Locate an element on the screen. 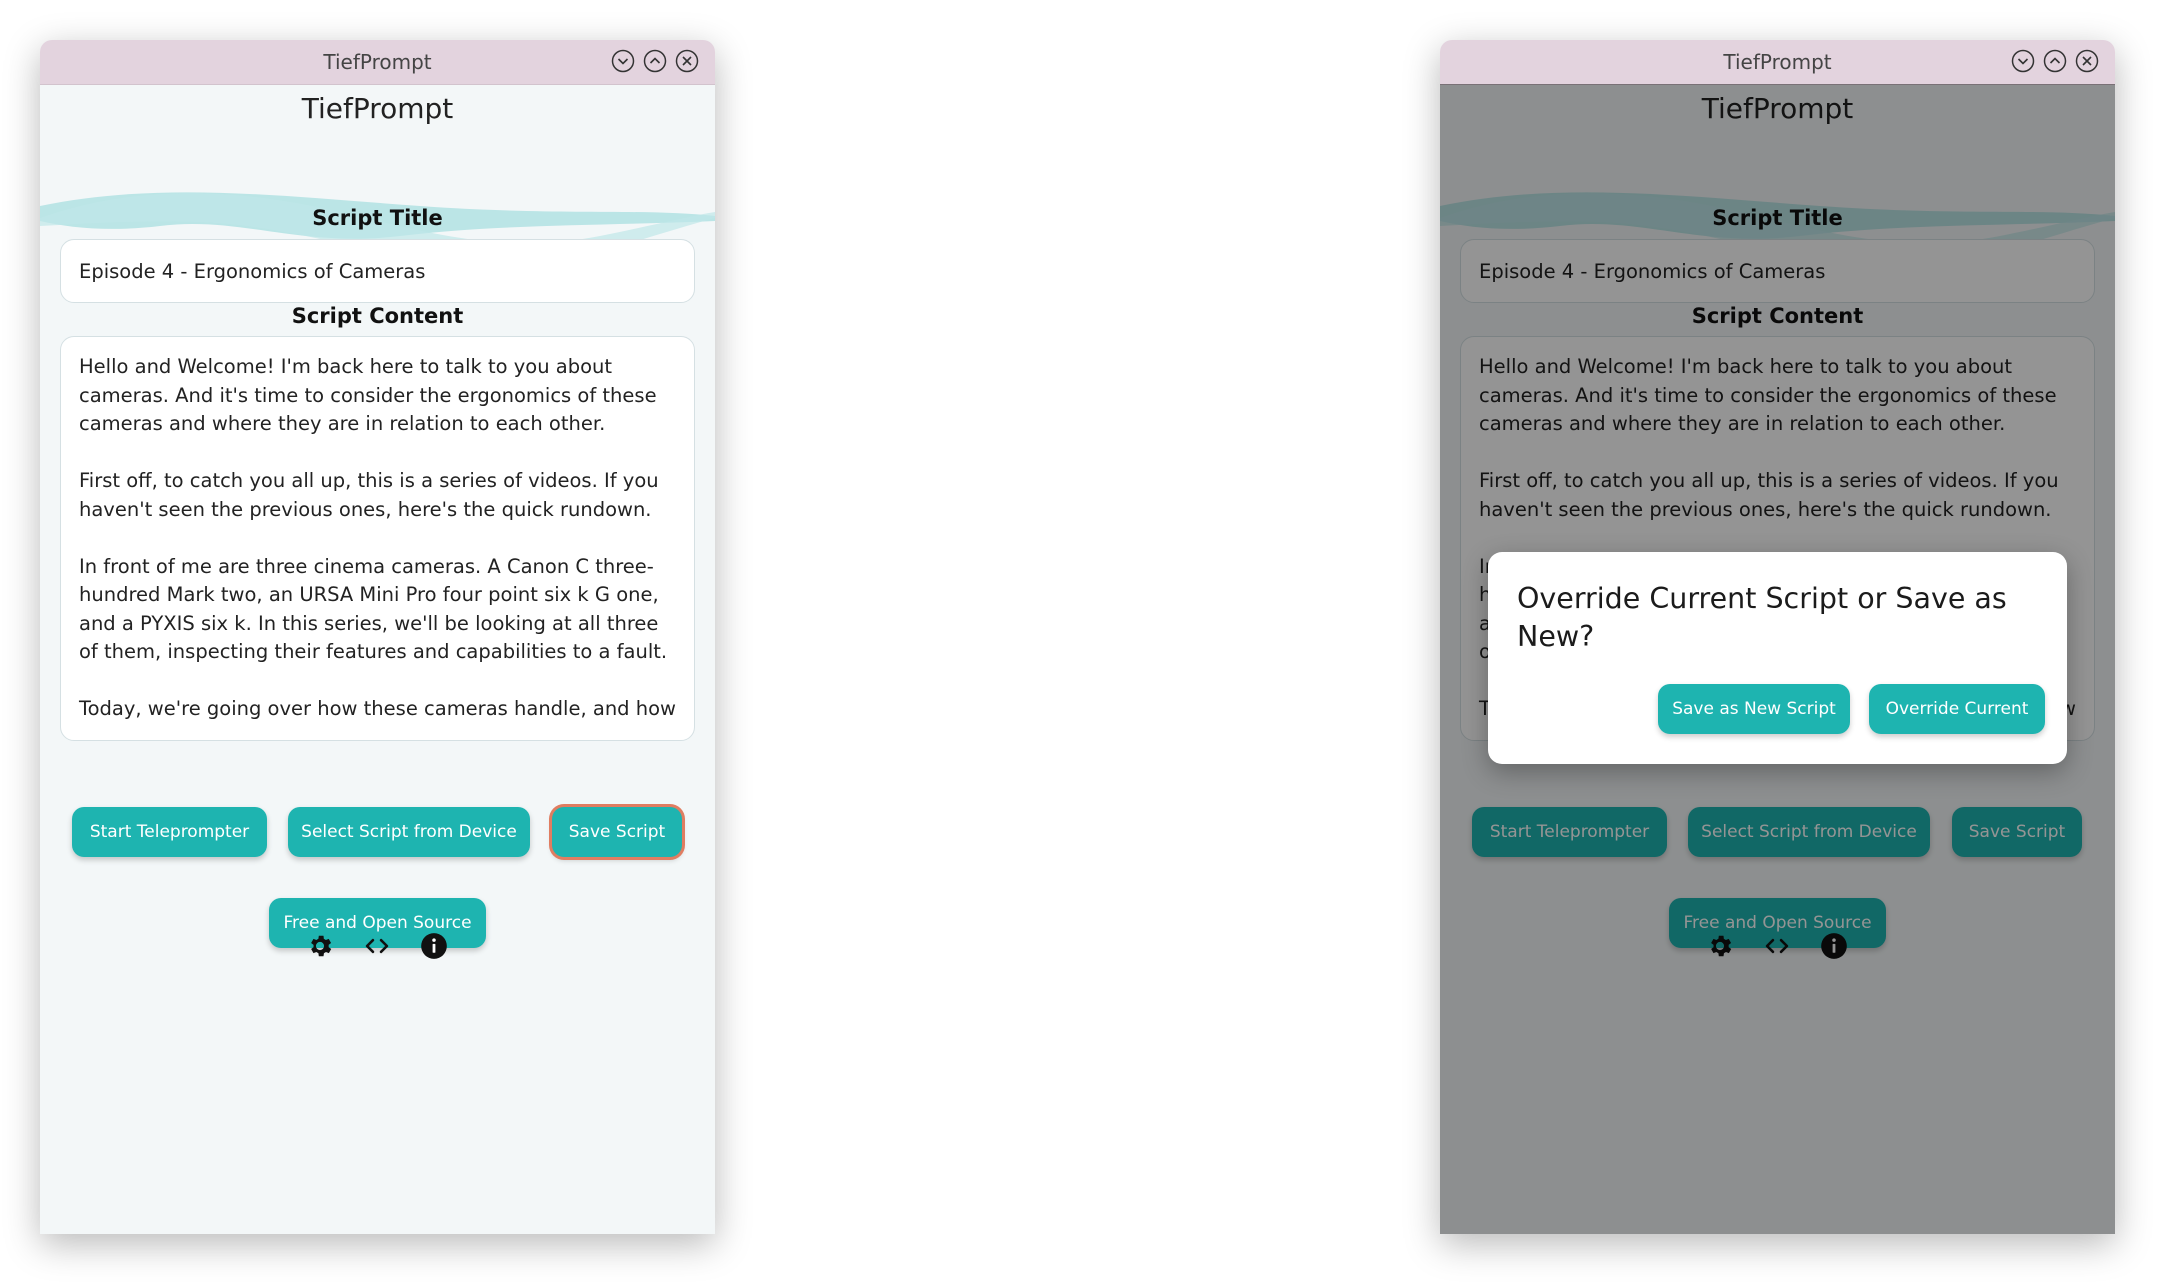  script-title-label: Script Title is located at coordinates (377, 218).